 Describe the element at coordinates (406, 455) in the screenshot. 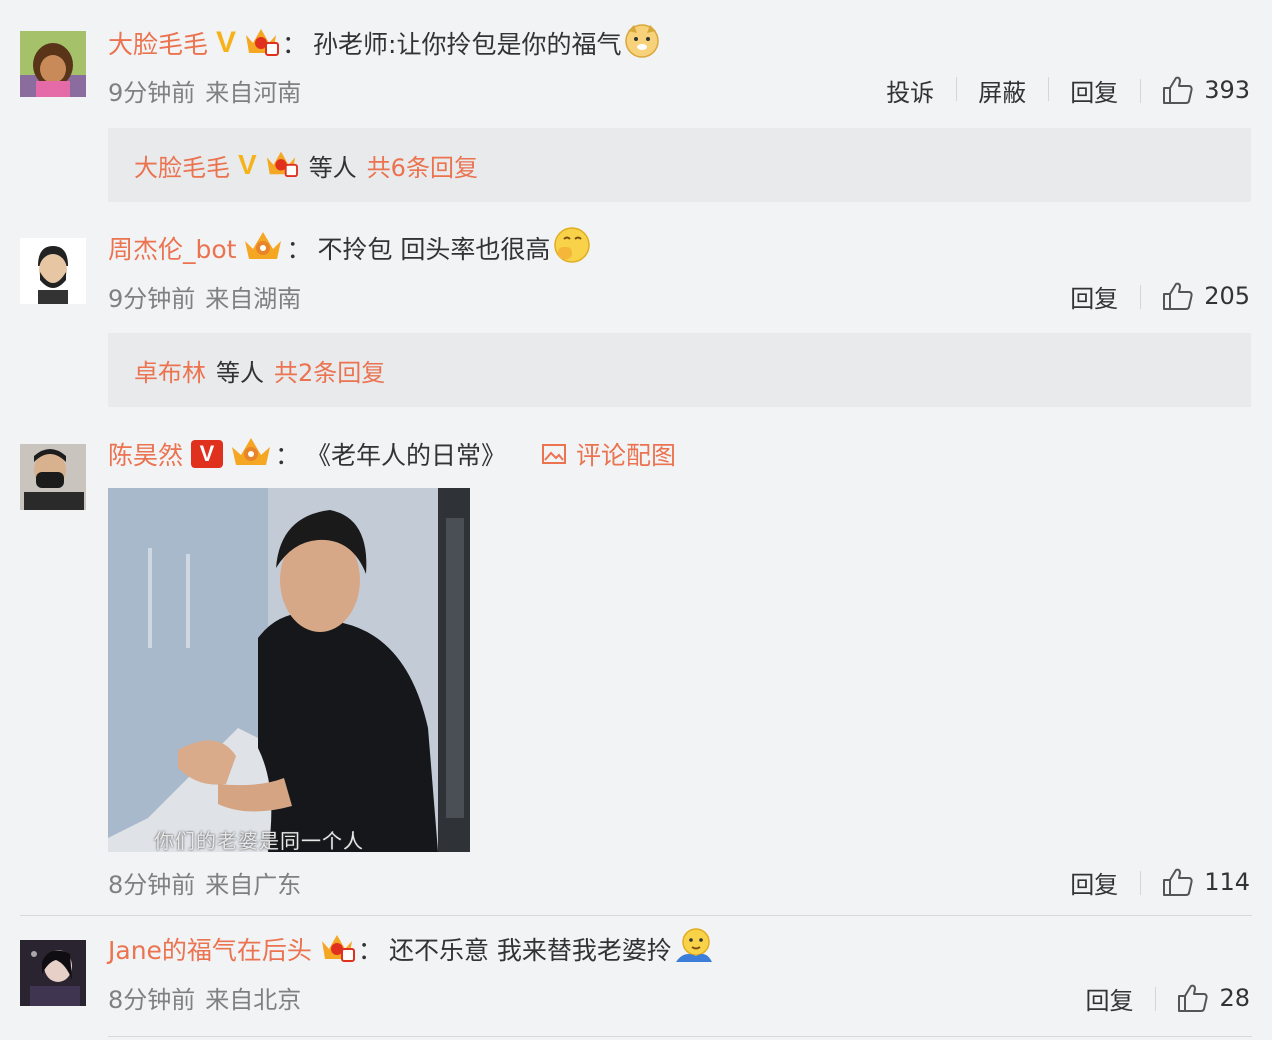

I see `comment-text: 《老年人的日常》` at that location.